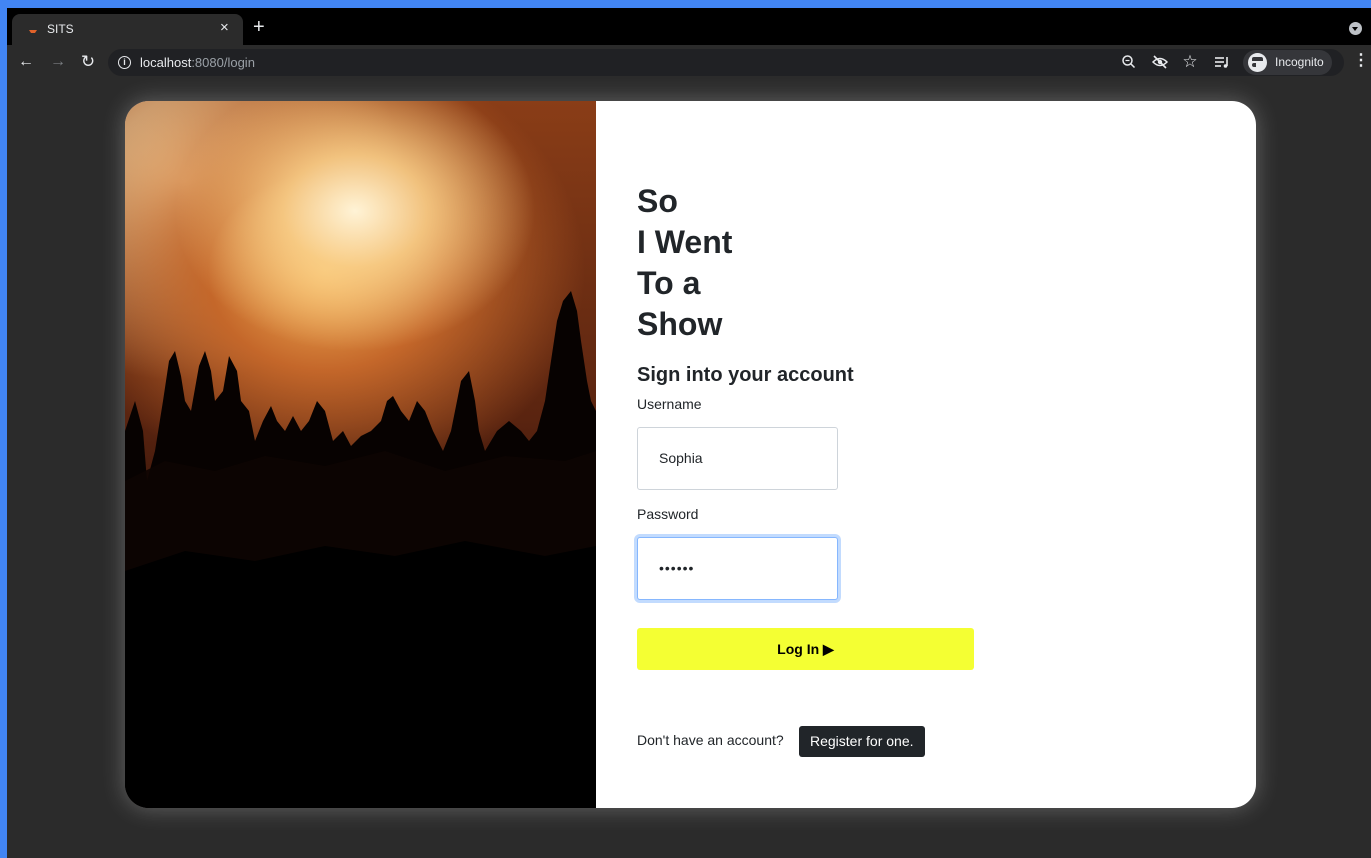 The image size is (1371, 858). What do you see at coordinates (1299, 62) in the screenshot?
I see `incognito-label: Incognito` at bounding box center [1299, 62].